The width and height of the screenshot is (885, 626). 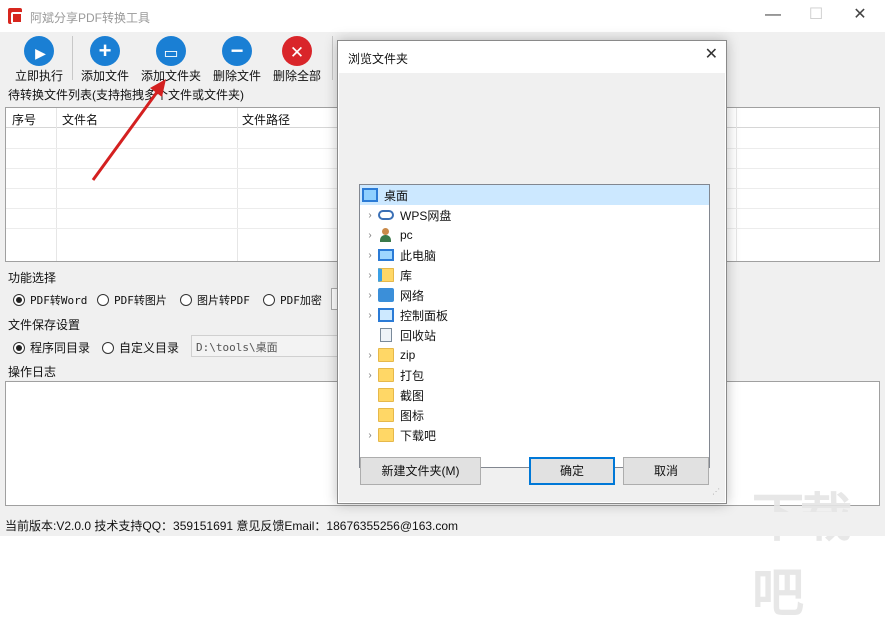 I want to click on arrow-head, so click(x=158, y=88).